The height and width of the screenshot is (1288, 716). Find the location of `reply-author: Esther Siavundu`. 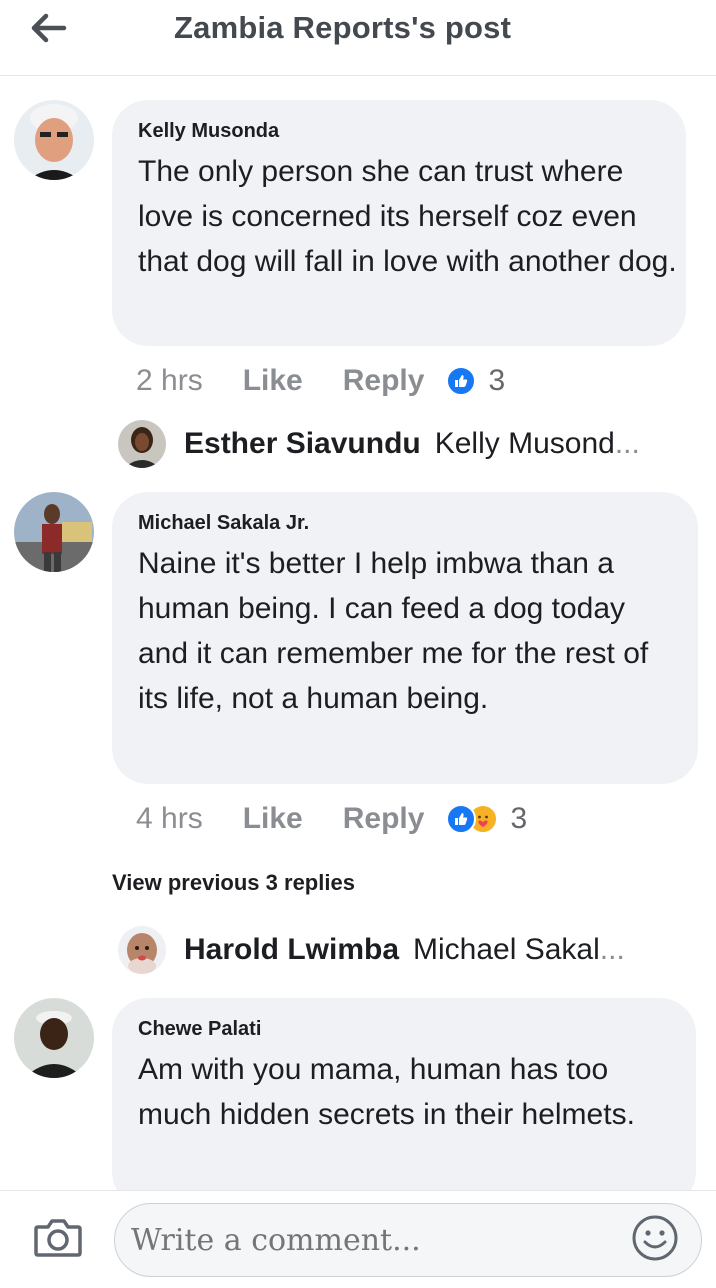

reply-author: Esther Siavundu is located at coordinates (302, 443).